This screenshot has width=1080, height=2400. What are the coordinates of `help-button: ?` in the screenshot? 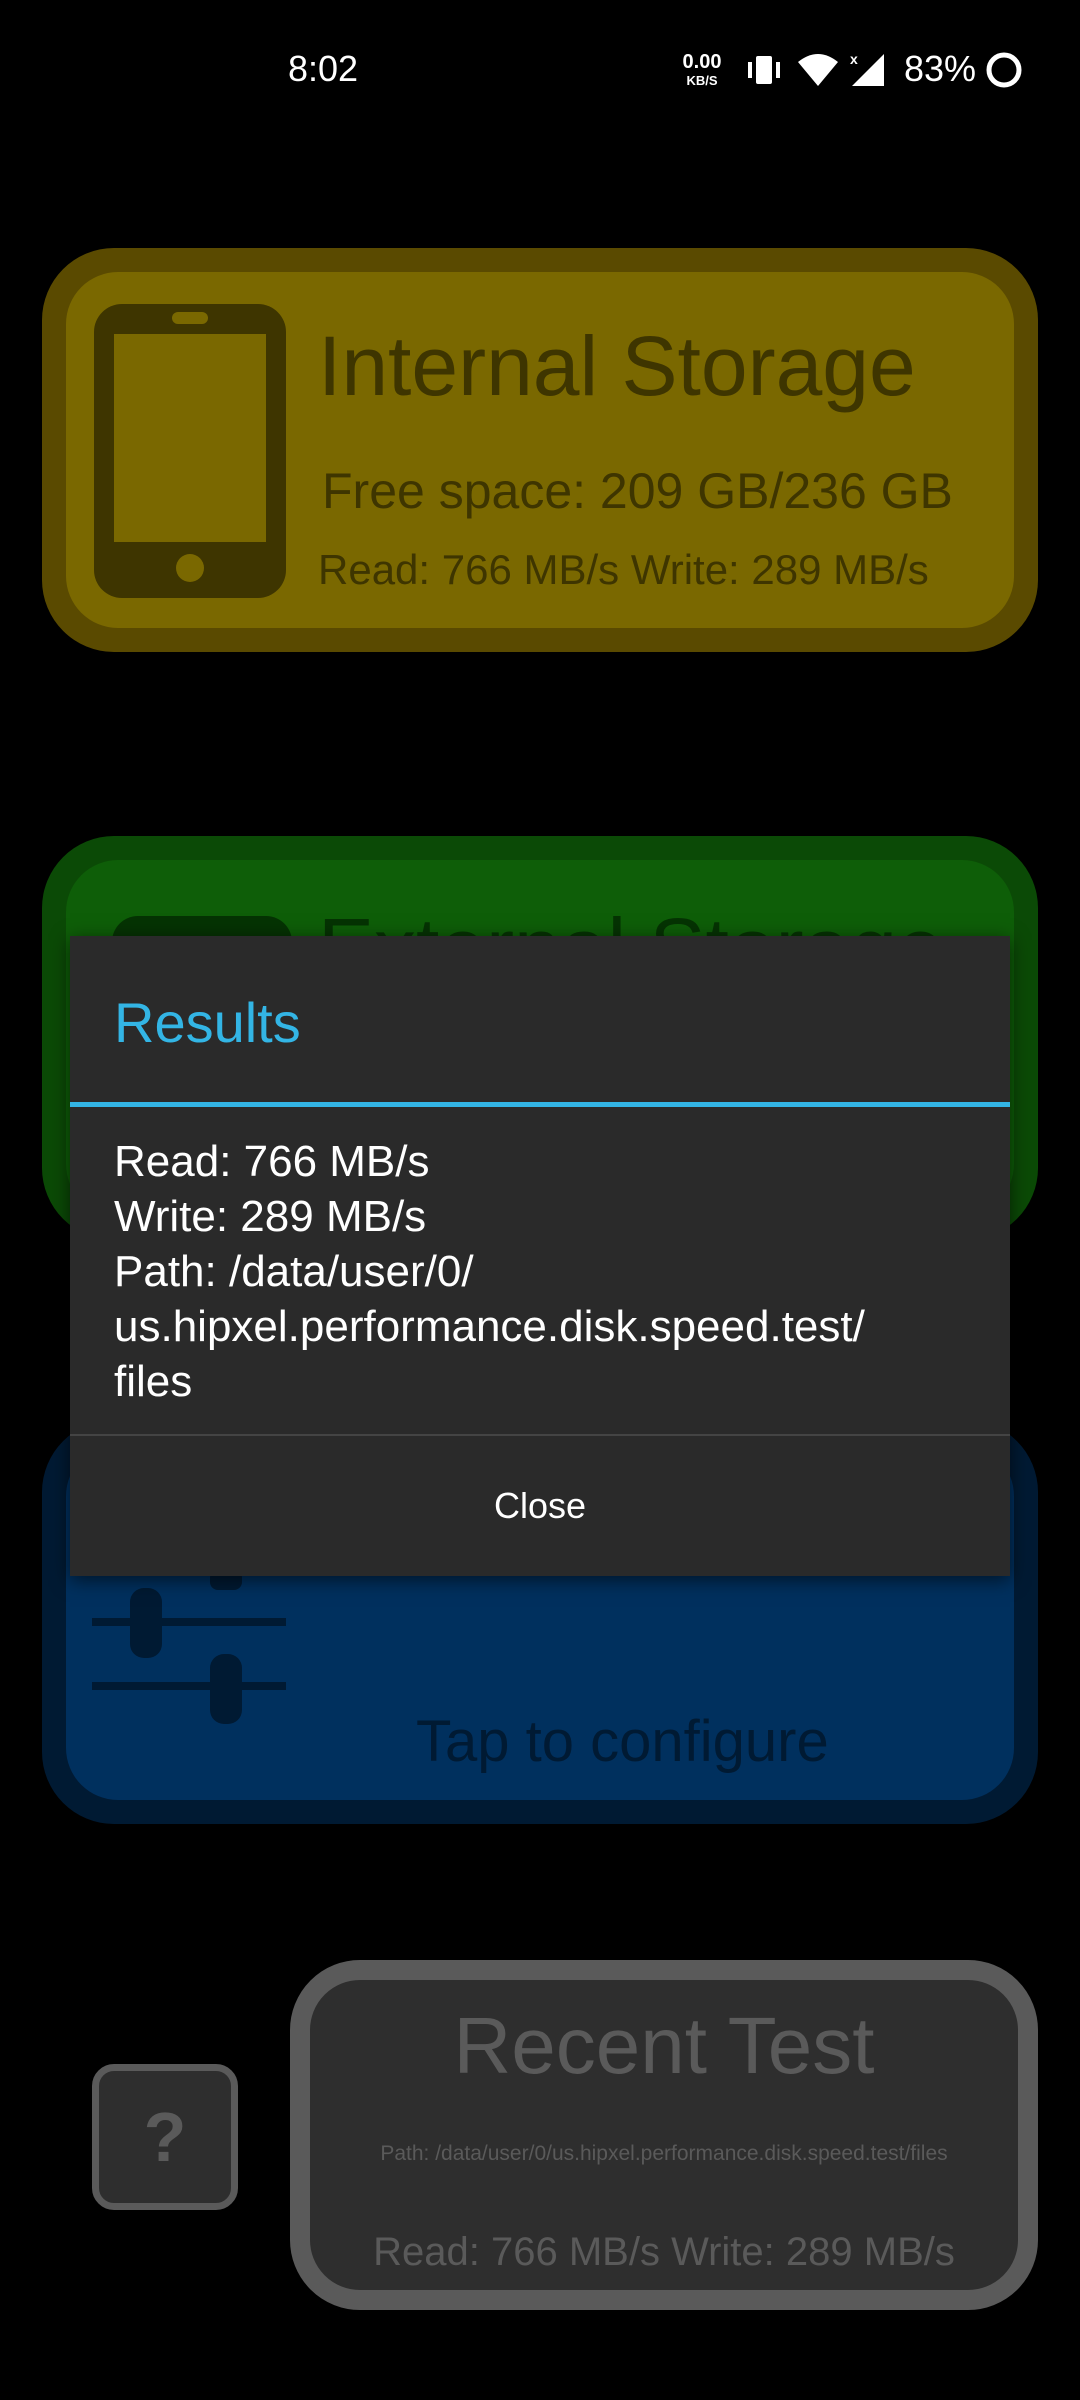 It's located at (165, 2137).